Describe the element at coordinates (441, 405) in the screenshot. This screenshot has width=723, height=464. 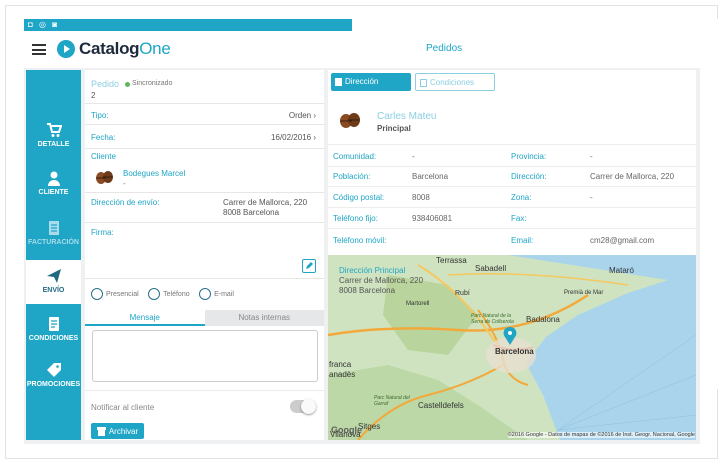
I see `map-label: Castelldefels` at that location.